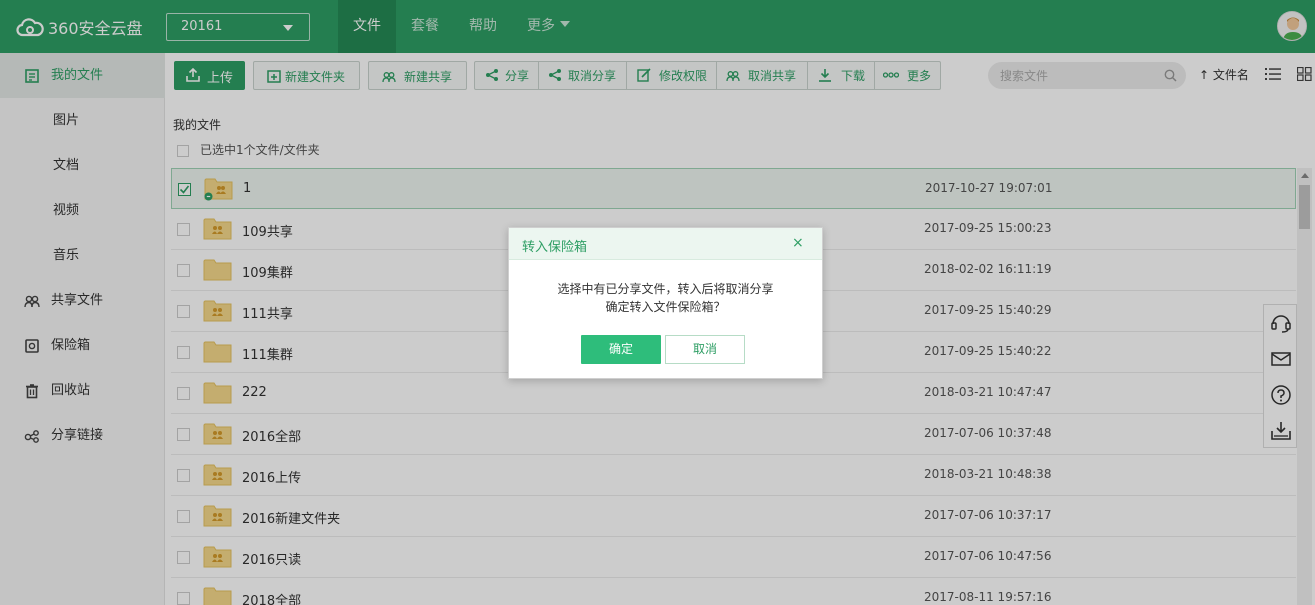 This screenshot has width=1315, height=605. I want to click on dialog-message-line2: 确定转入文件保险箱？, so click(665, 307).